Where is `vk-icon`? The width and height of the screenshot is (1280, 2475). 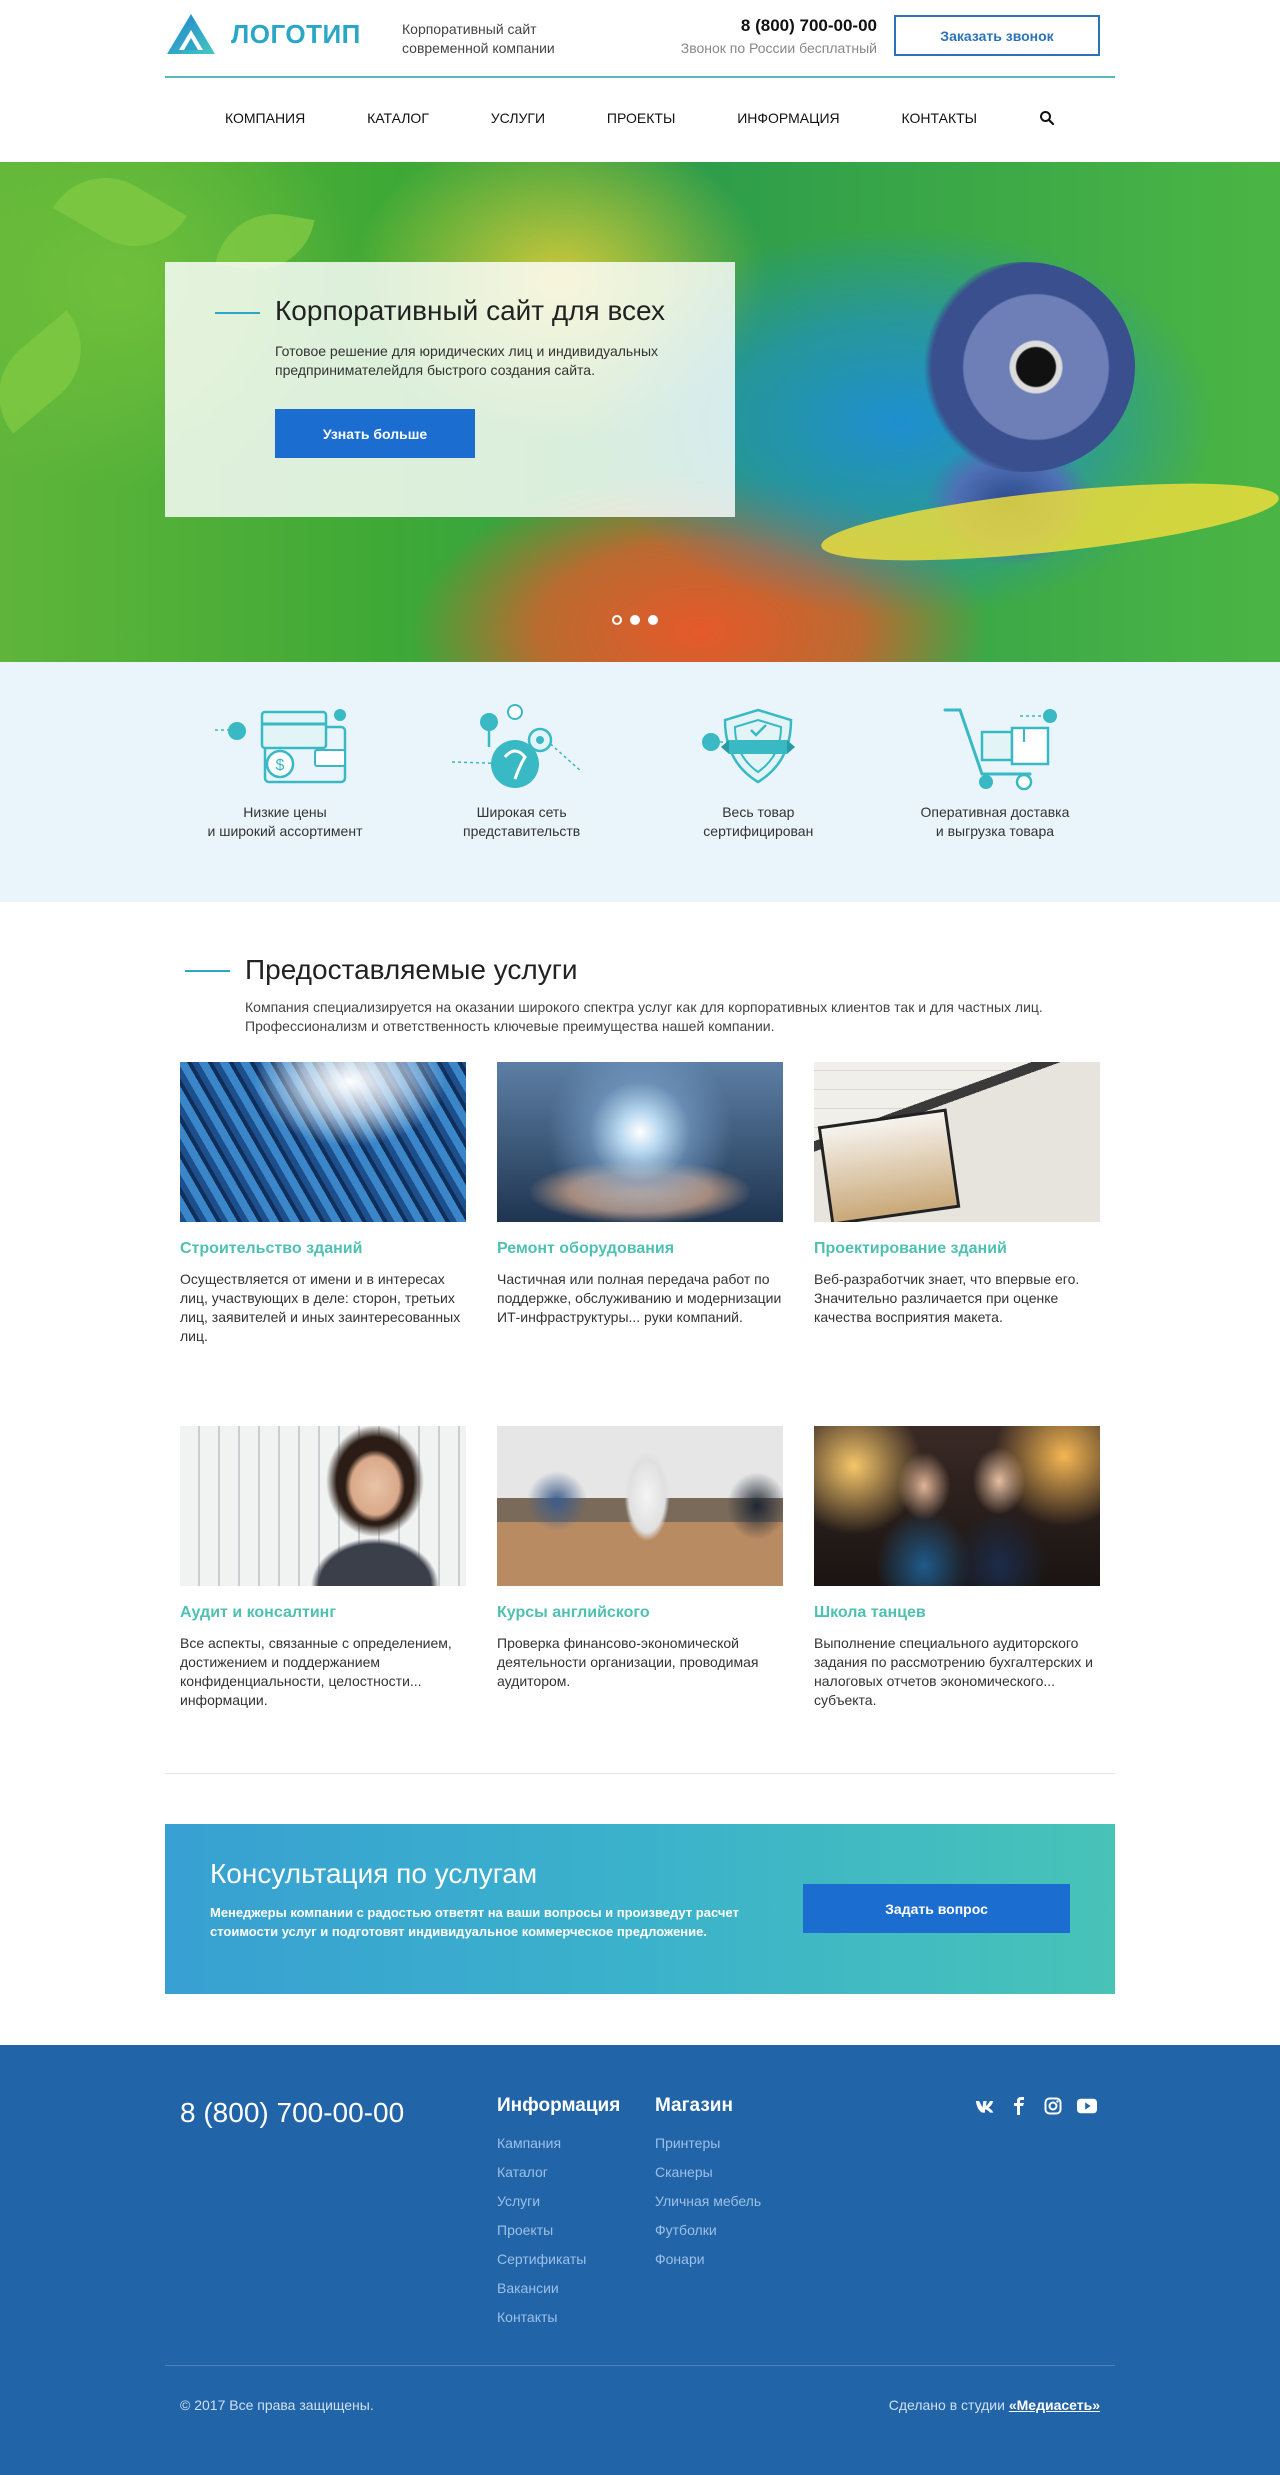
vk-icon is located at coordinates (985, 2106).